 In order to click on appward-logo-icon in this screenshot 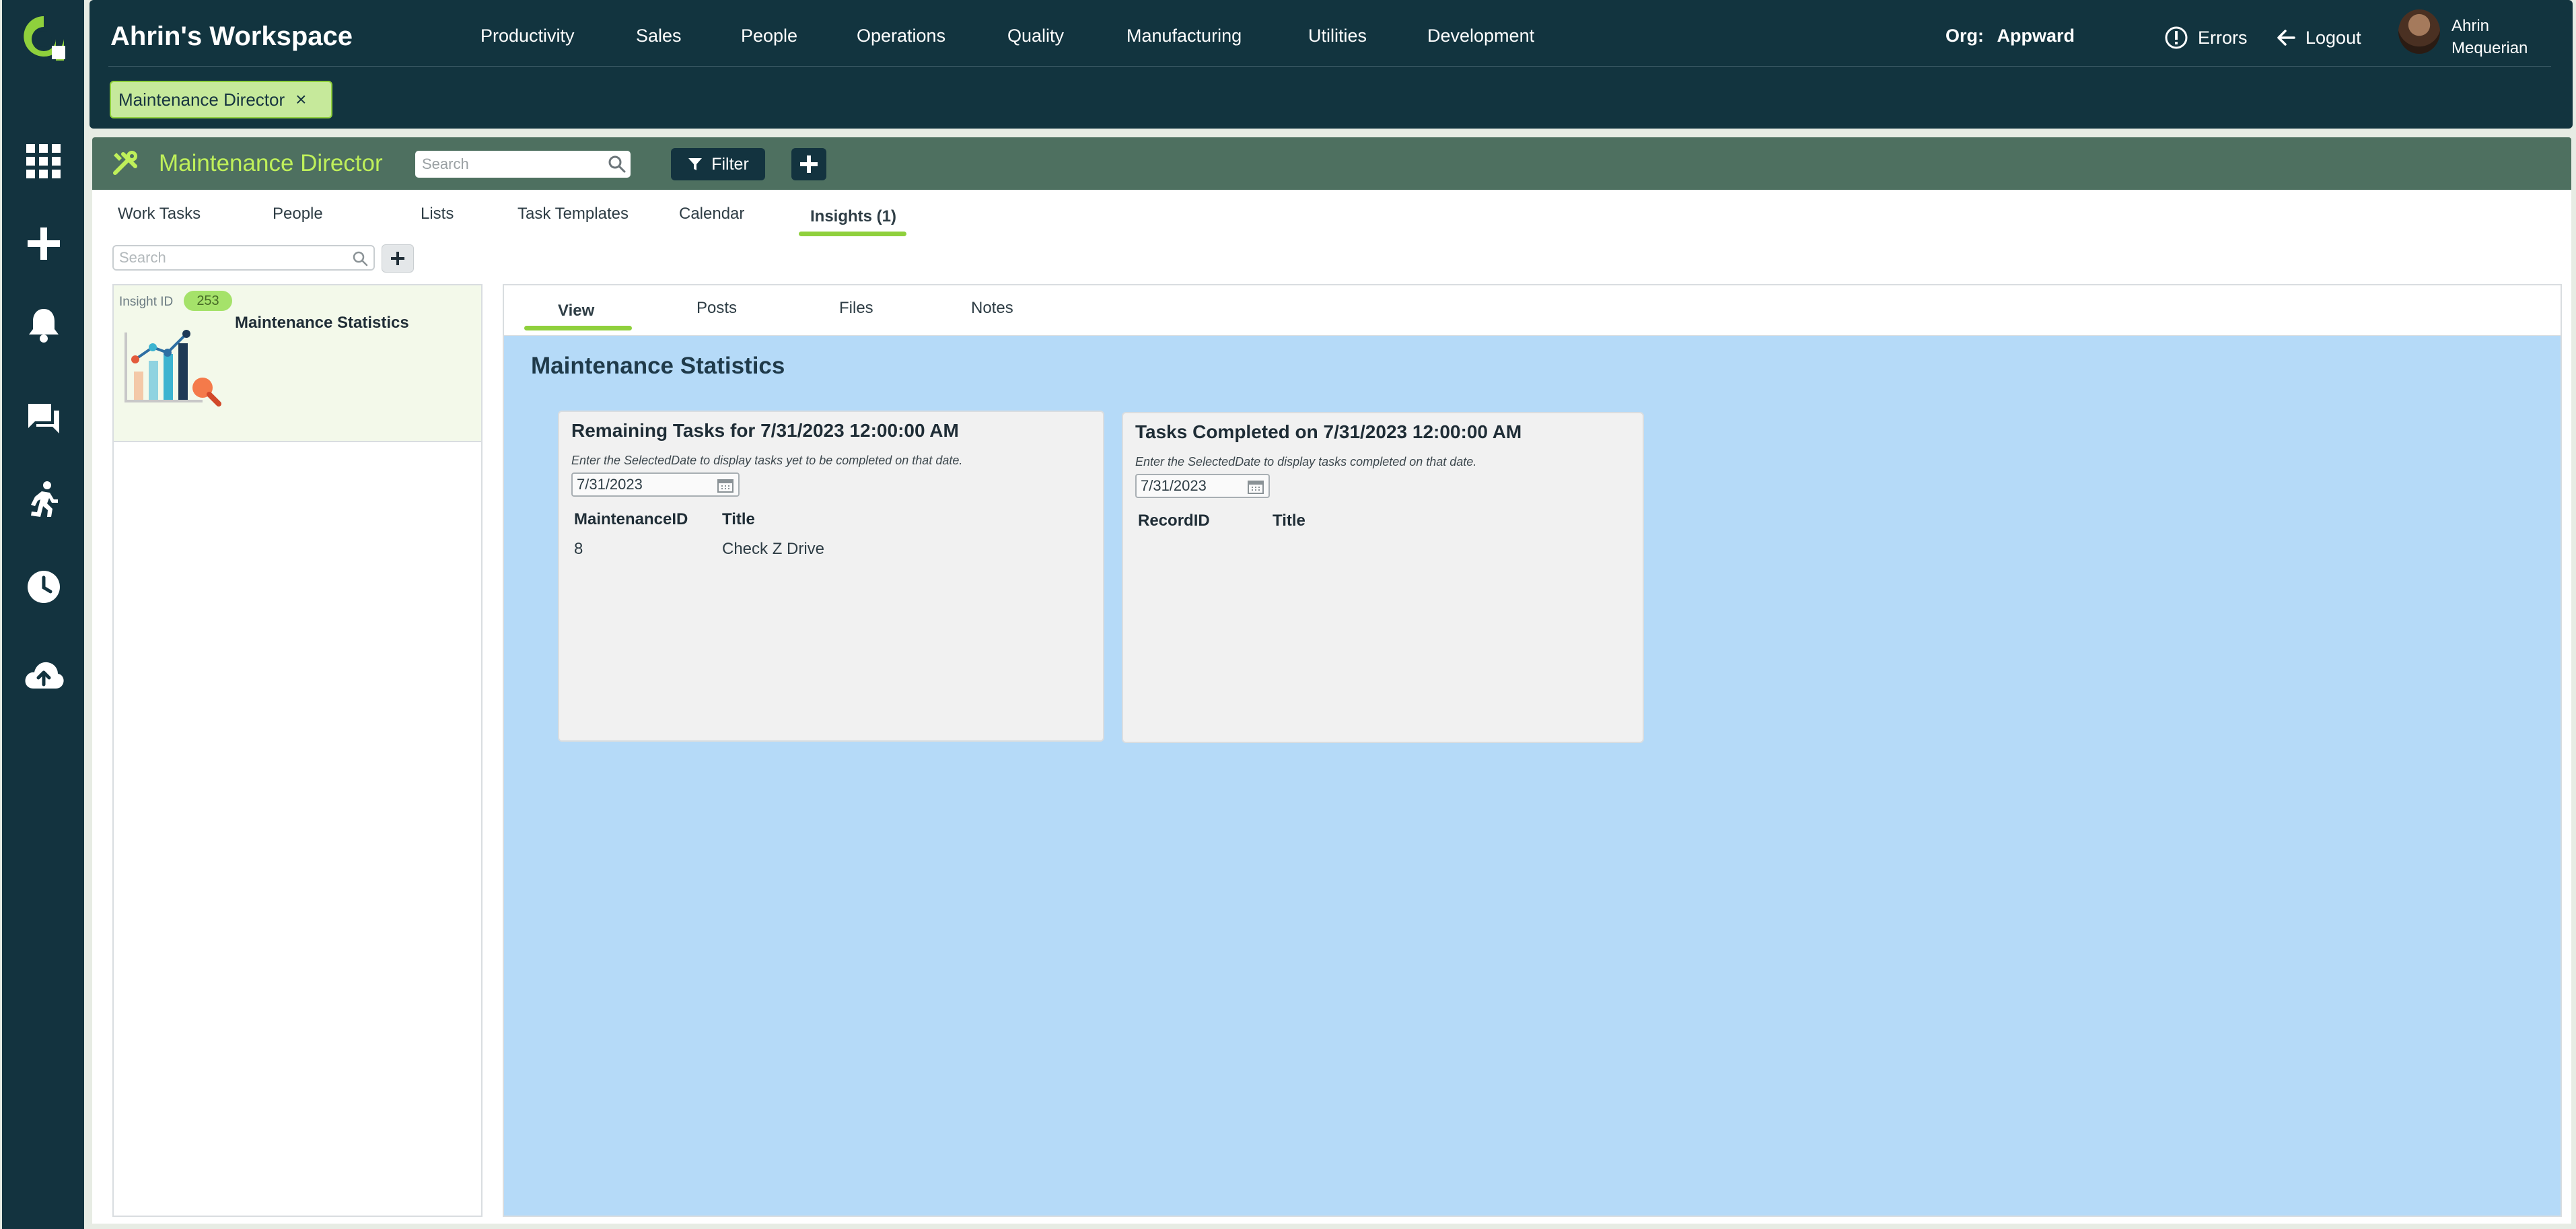, I will do `click(44, 38)`.